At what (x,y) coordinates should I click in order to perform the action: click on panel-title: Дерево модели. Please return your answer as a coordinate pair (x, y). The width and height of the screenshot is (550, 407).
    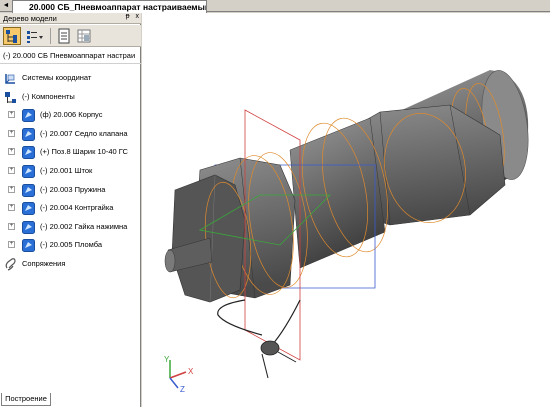
    Looking at the image, I should click on (30, 18).